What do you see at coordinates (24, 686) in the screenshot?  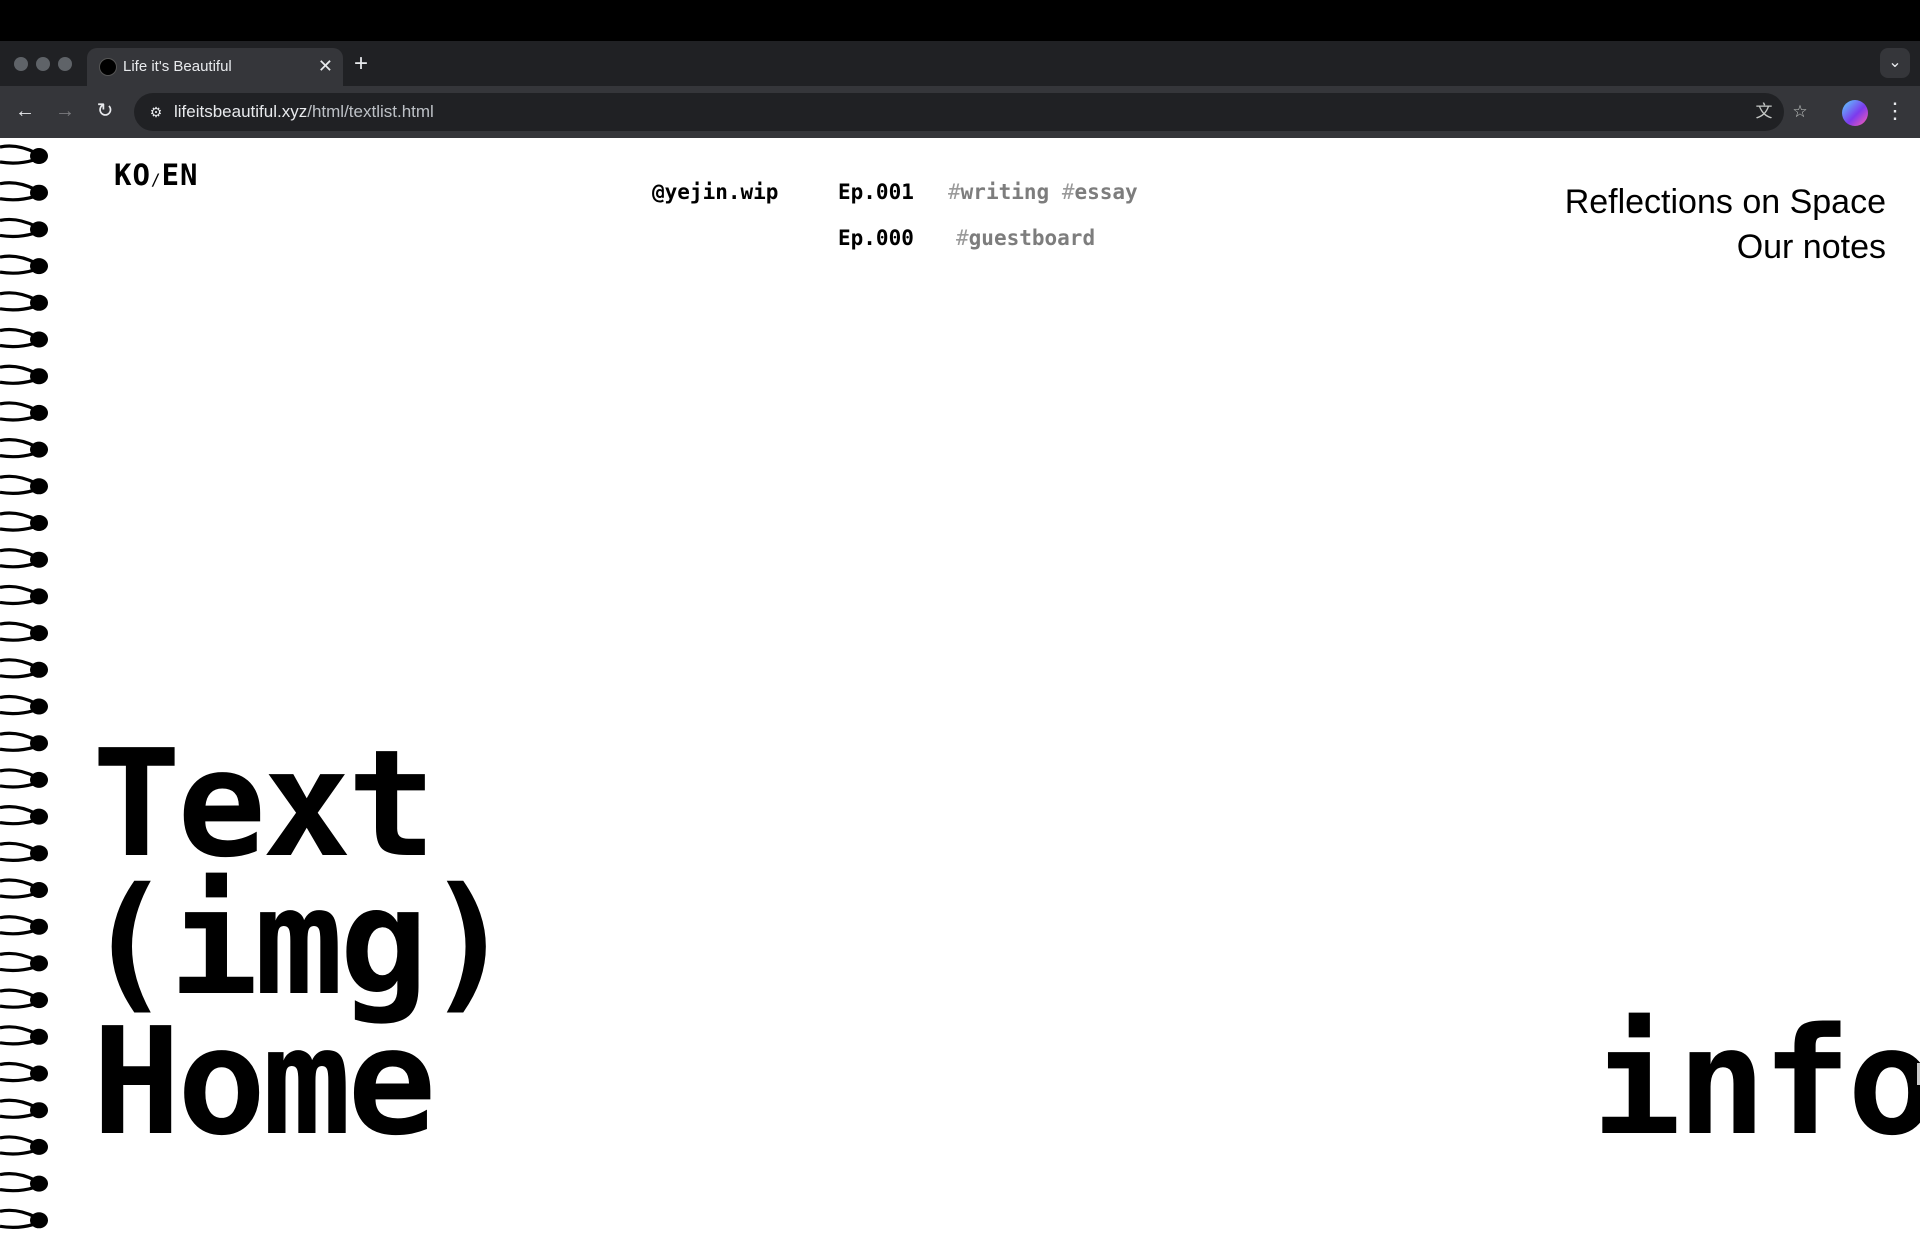 I see `spiral-binding` at bounding box center [24, 686].